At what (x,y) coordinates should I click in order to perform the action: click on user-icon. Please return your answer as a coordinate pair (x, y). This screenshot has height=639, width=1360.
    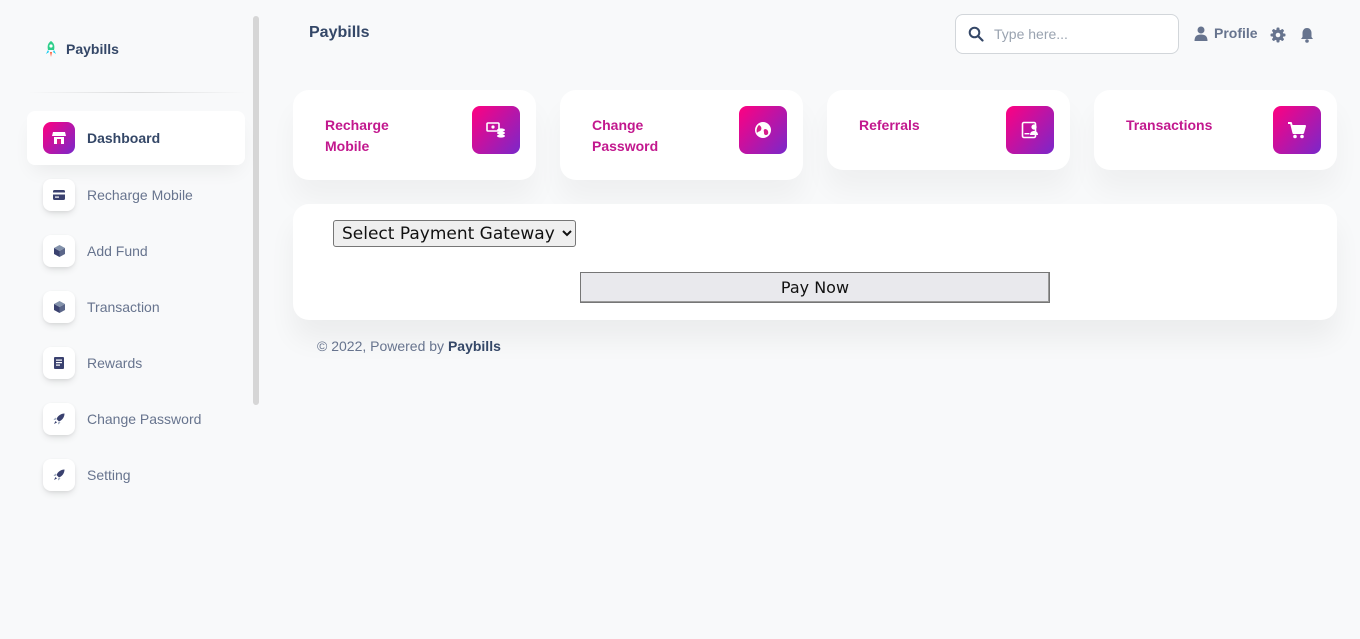
    Looking at the image, I should click on (1201, 33).